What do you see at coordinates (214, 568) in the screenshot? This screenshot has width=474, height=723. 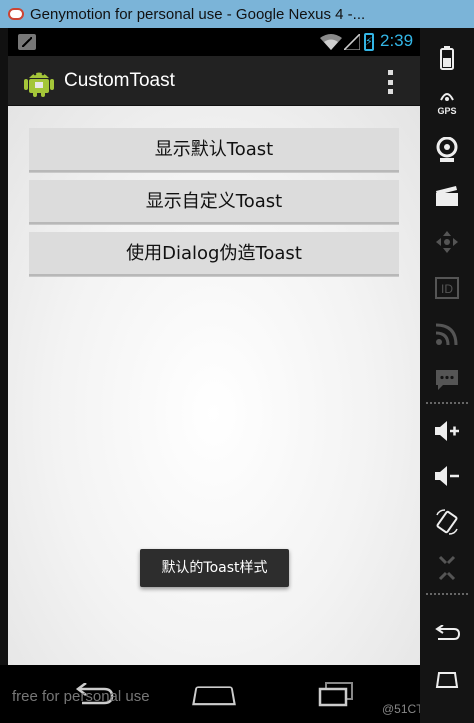 I see `toast-message: 默认的Toast样式` at bounding box center [214, 568].